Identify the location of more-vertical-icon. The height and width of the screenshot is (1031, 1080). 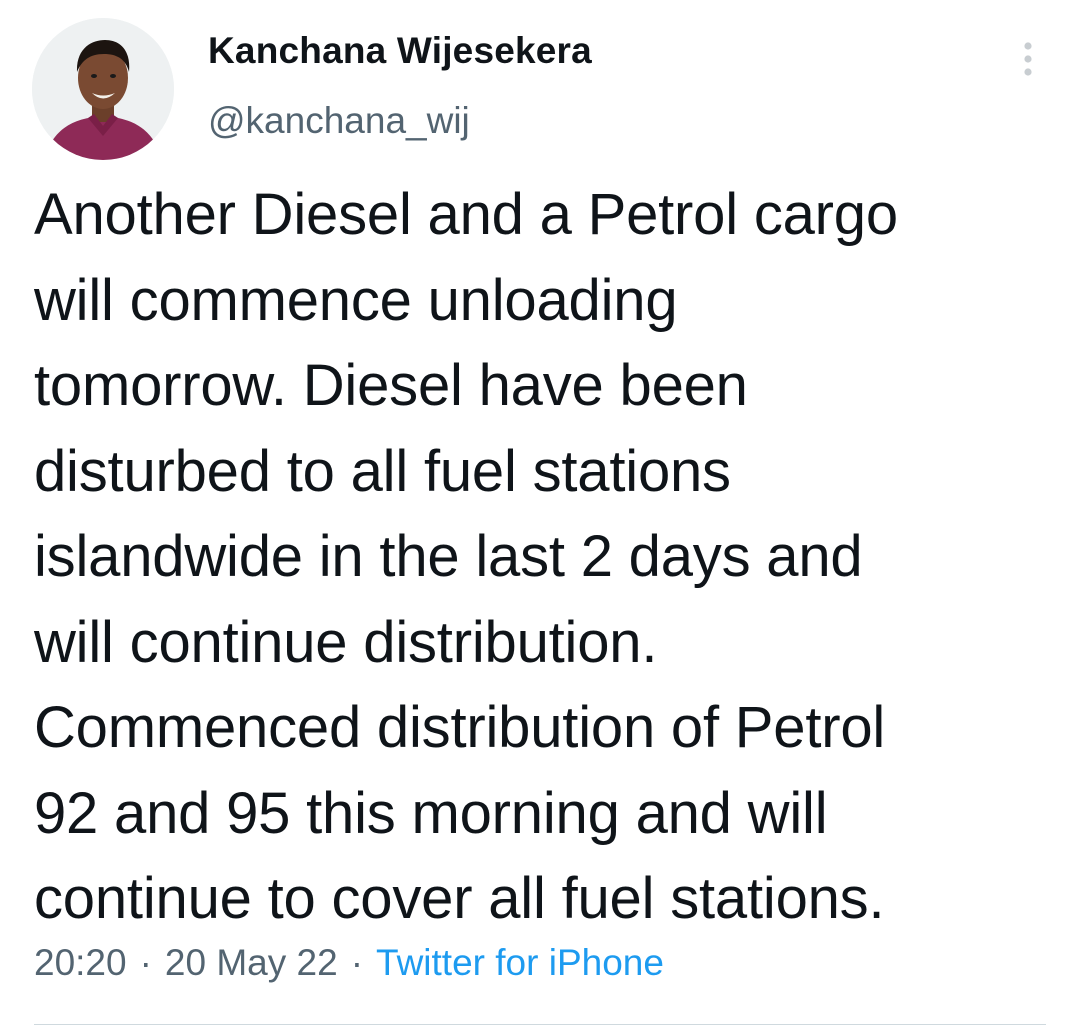
(1028, 59).